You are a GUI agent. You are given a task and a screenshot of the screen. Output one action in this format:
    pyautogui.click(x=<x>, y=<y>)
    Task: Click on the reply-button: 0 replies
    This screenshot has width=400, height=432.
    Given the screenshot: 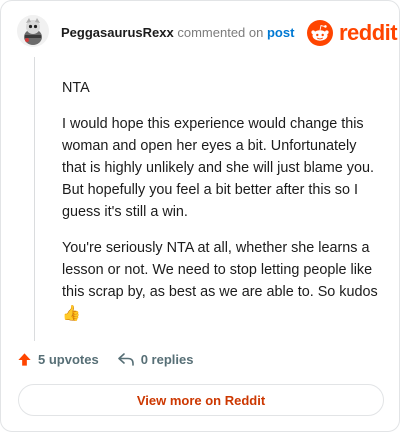 What is the action you would take?
    pyautogui.click(x=155, y=359)
    